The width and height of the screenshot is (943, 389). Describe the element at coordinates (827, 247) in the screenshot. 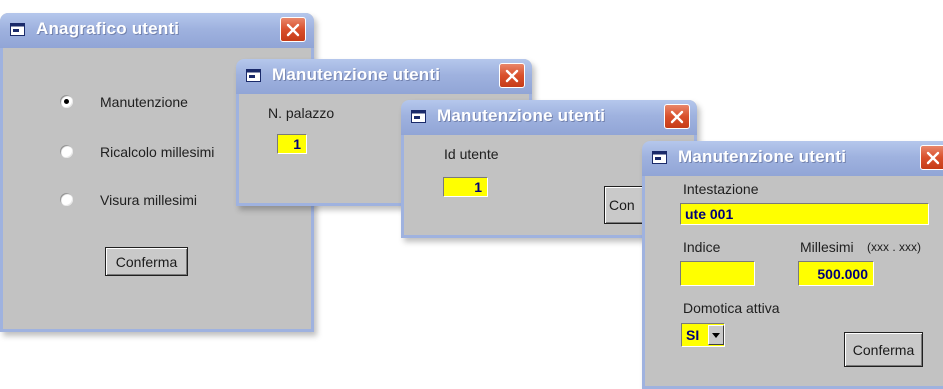

I see `field-label-millesimi: Millesimi` at that location.